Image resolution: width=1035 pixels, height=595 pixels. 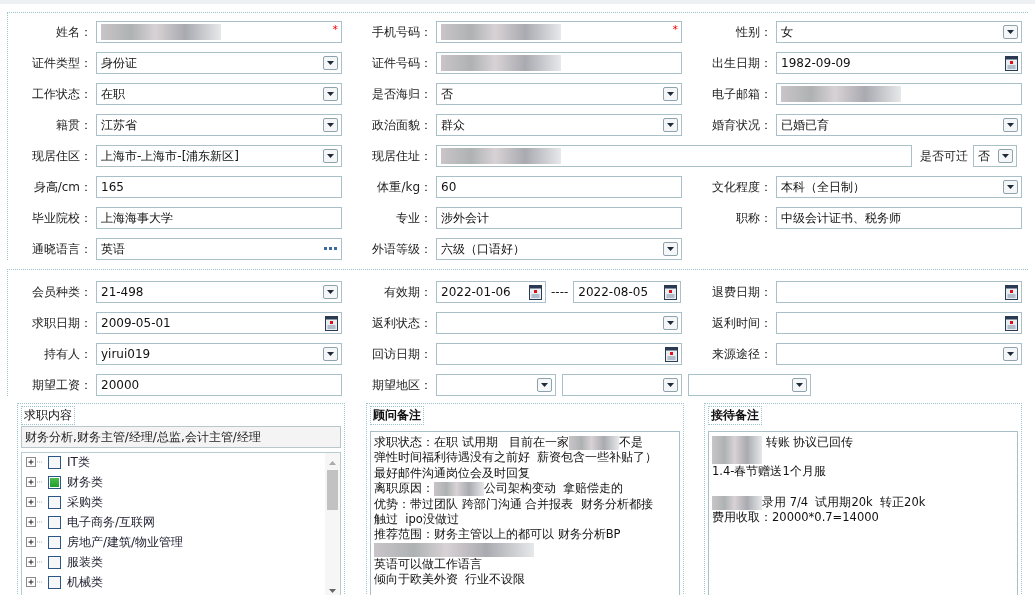 What do you see at coordinates (516, 458) in the screenshot?
I see `note-text: 弹性时间福利待遇没有之前好 薪资包含一些补贴了）` at bounding box center [516, 458].